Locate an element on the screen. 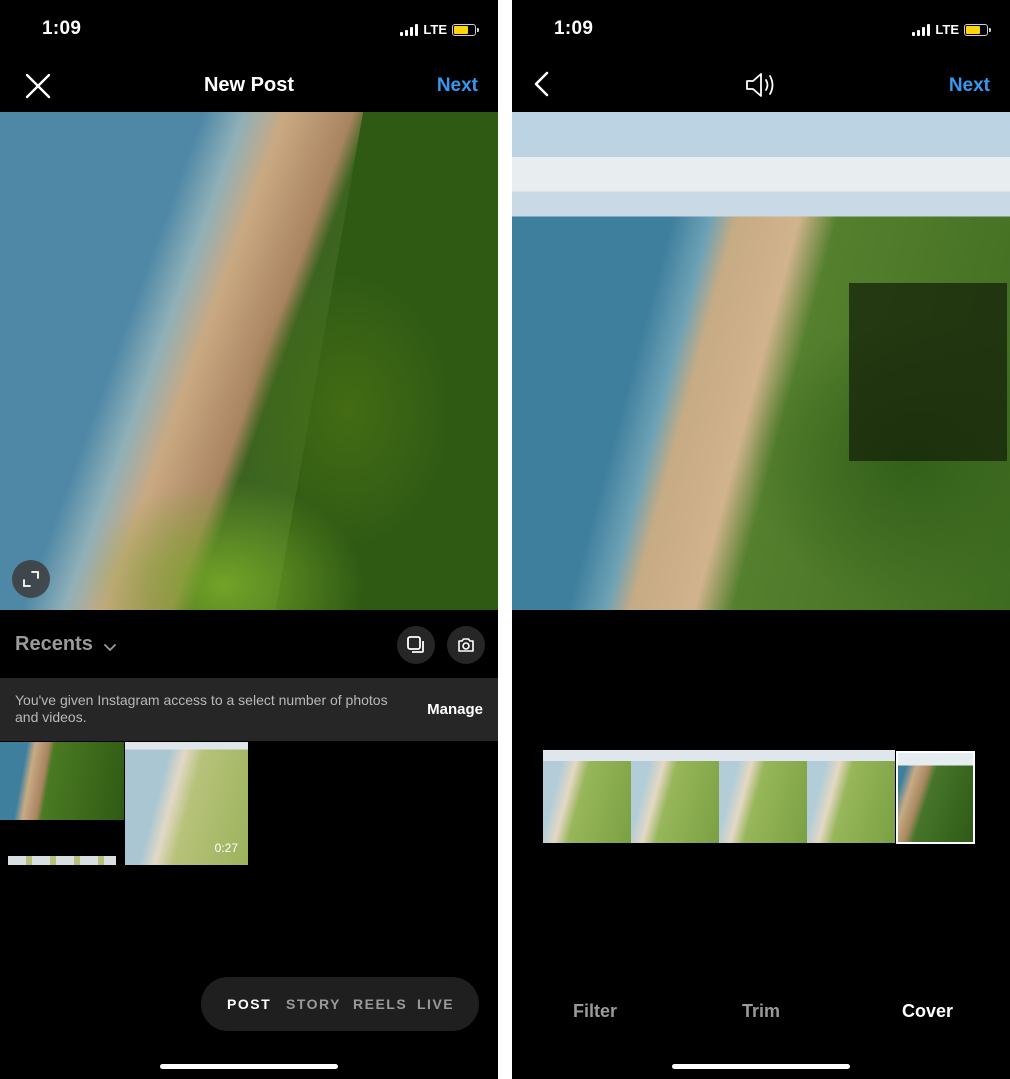 The height and width of the screenshot is (1079, 1010). video-duration: 0:27 is located at coordinates (226, 848).